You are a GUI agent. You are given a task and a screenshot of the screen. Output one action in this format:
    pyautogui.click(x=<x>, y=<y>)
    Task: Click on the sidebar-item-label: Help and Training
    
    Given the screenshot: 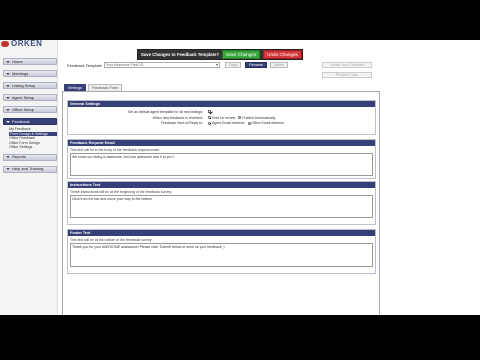 What is the action you would take?
    pyautogui.click(x=28, y=168)
    